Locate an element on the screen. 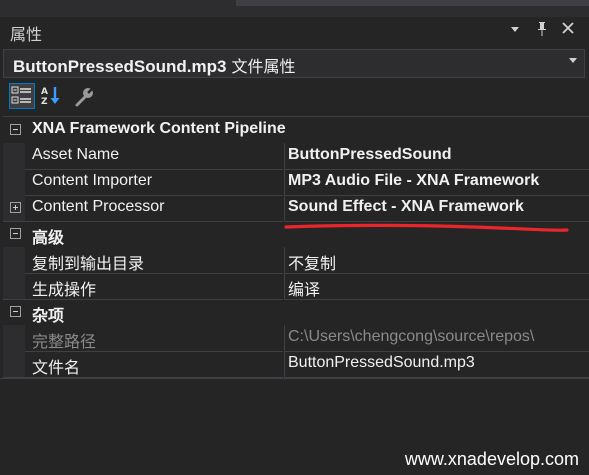 This screenshot has width=589, height=475. property-name: 生成操作 is located at coordinates (64, 290).